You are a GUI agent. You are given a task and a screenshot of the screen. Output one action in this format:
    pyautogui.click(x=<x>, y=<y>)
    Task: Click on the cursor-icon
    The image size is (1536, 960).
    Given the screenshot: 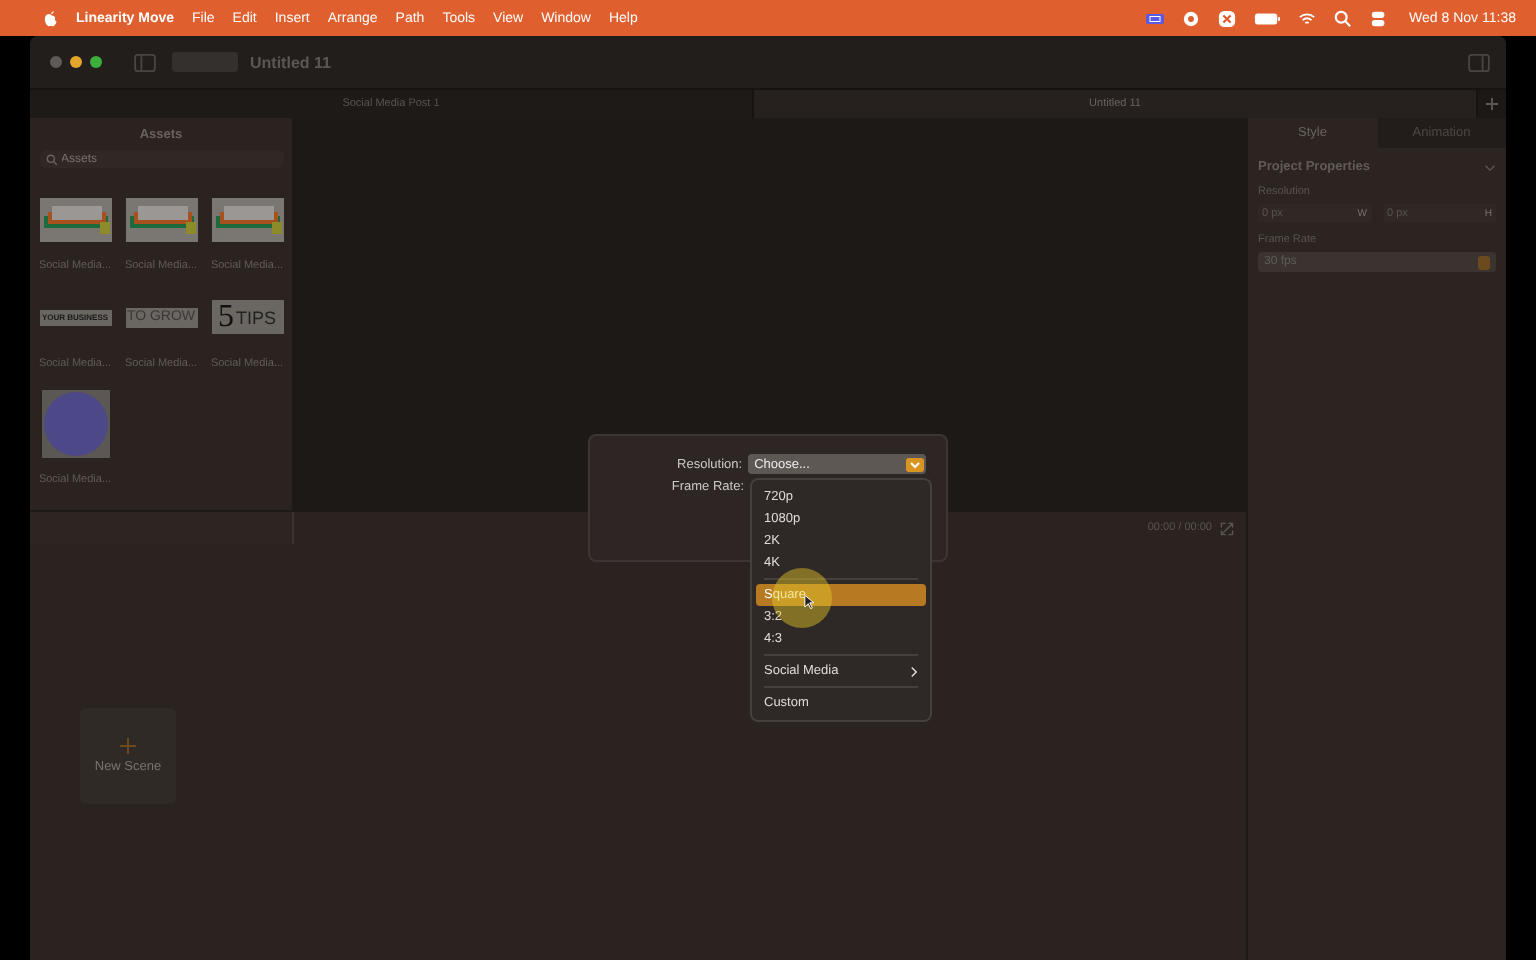 What is the action you would take?
    pyautogui.click(x=809, y=602)
    